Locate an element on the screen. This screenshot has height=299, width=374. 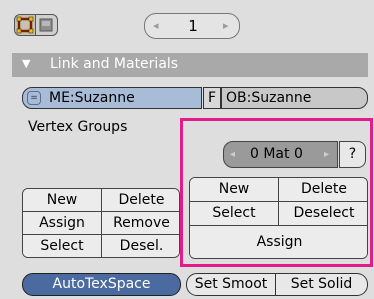
vertex-group-select-button: Select is located at coordinates (62, 246).